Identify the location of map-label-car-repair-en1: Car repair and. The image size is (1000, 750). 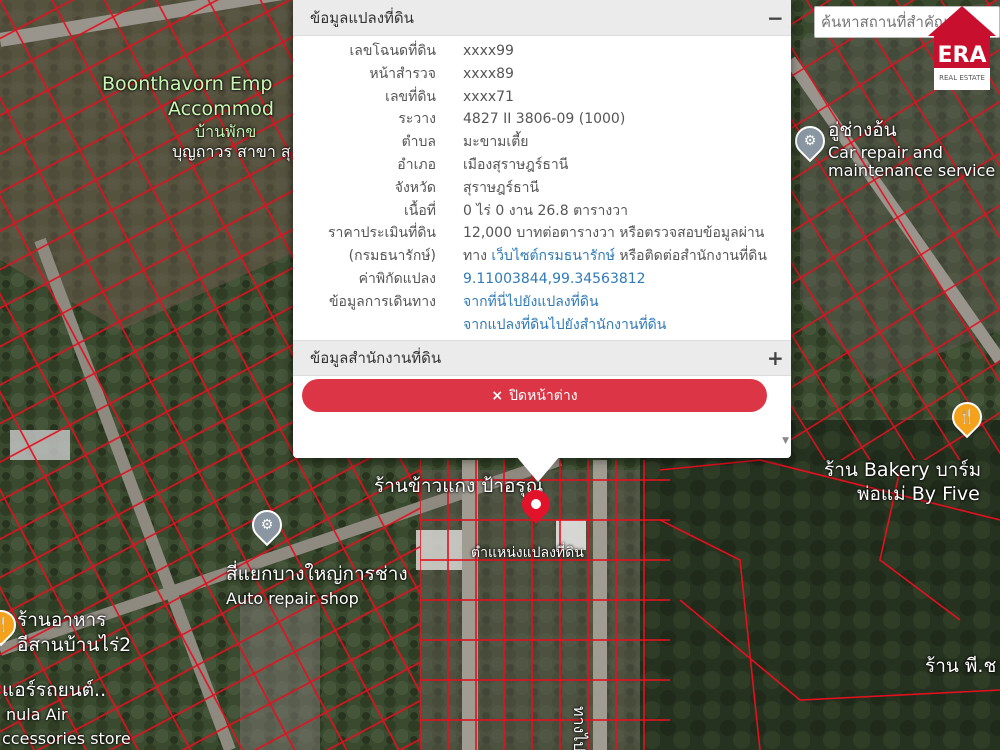
(885, 152).